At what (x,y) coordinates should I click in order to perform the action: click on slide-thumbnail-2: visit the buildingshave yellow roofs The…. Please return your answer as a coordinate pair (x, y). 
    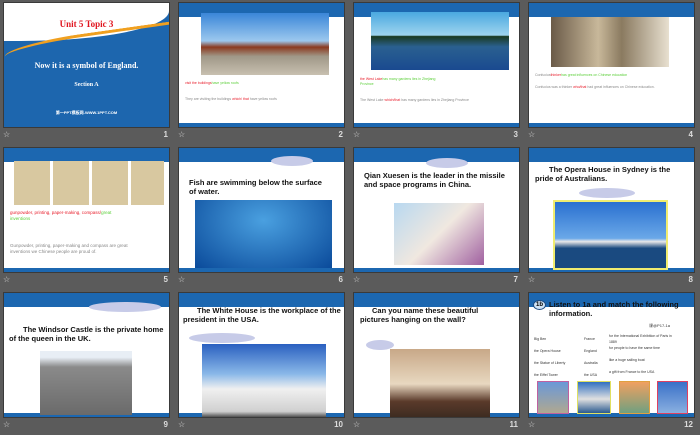
    Looking at the image, I should click on (262, 72).